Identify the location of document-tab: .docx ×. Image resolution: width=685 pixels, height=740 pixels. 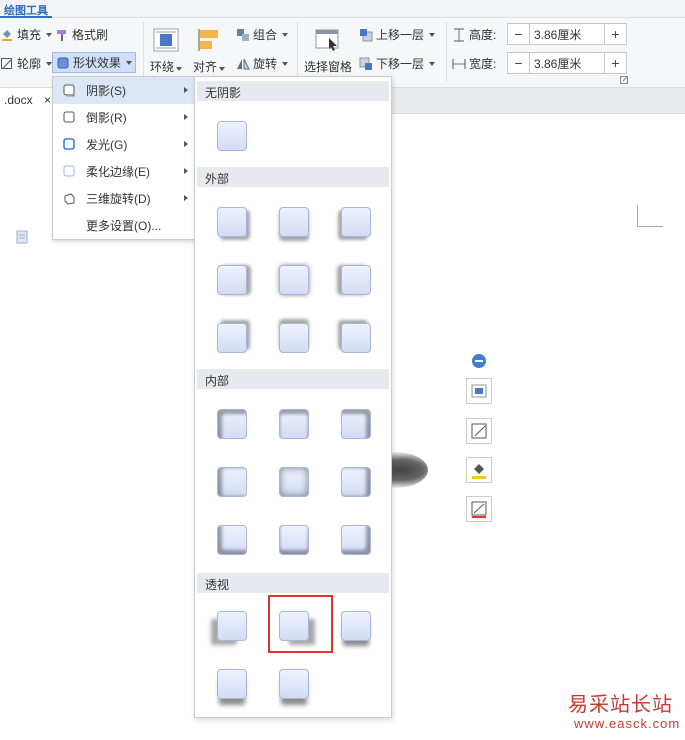
(28, 101).